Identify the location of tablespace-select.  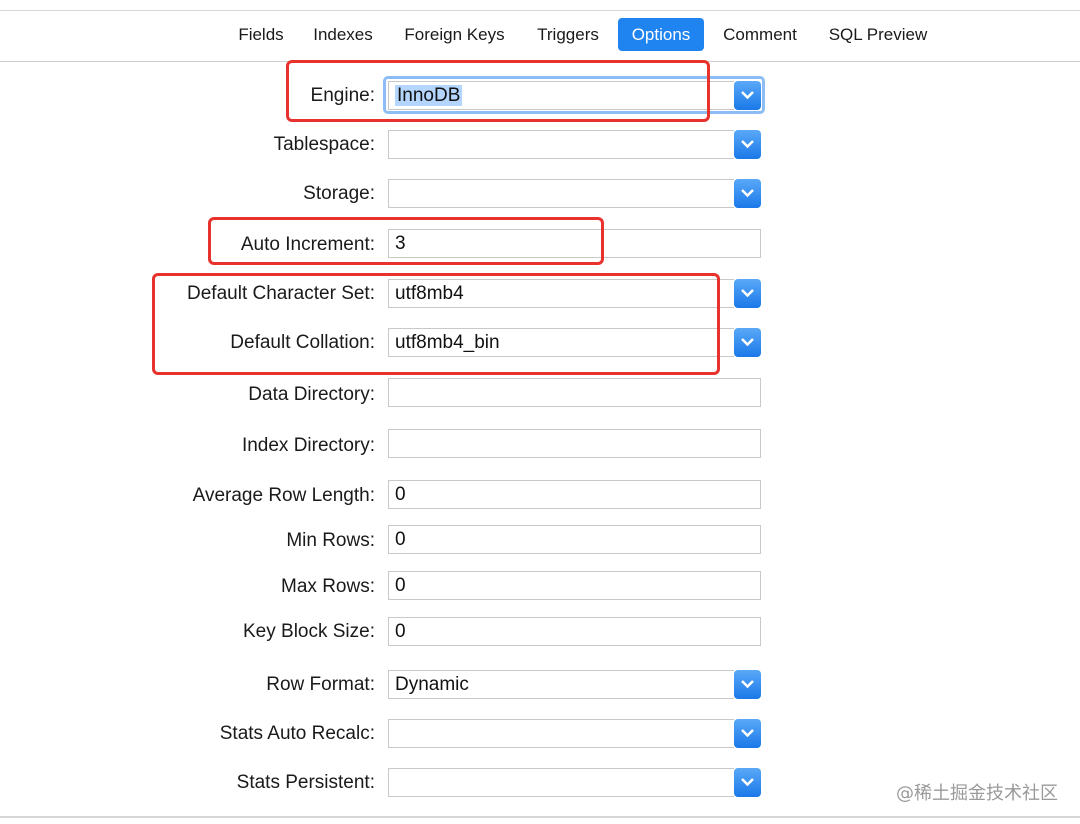
(561, 144).